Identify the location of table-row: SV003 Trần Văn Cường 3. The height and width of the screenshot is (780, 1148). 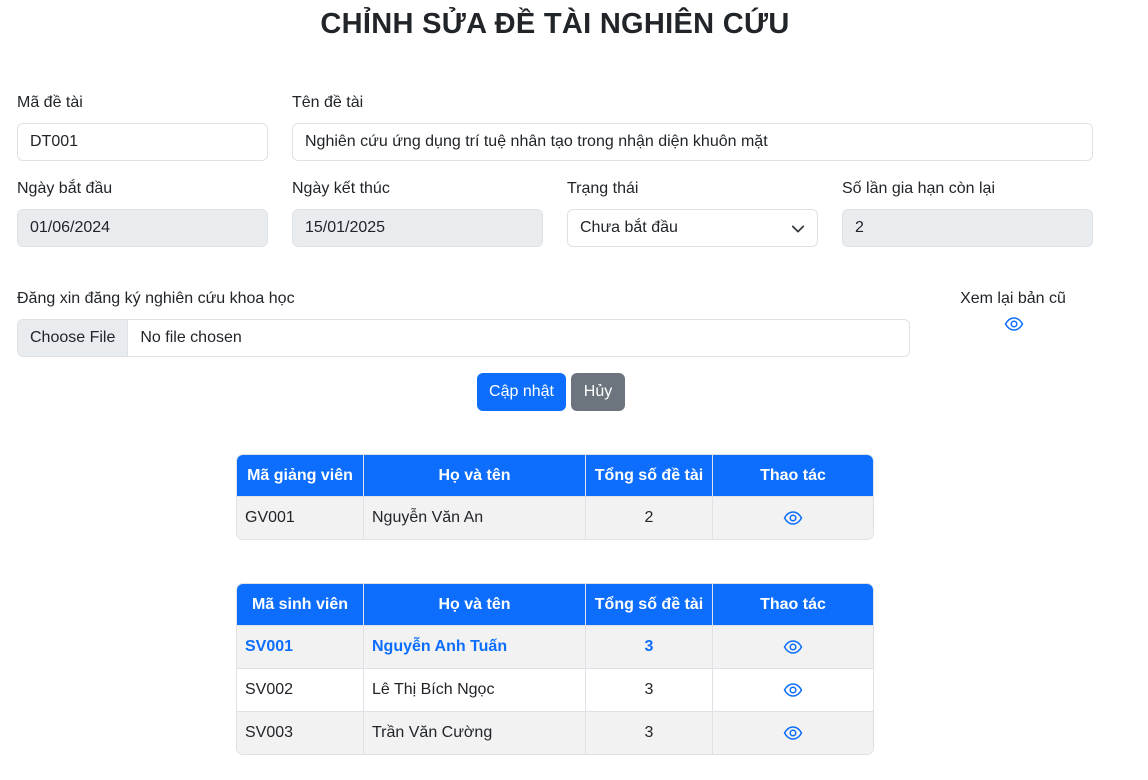
(555, 732).